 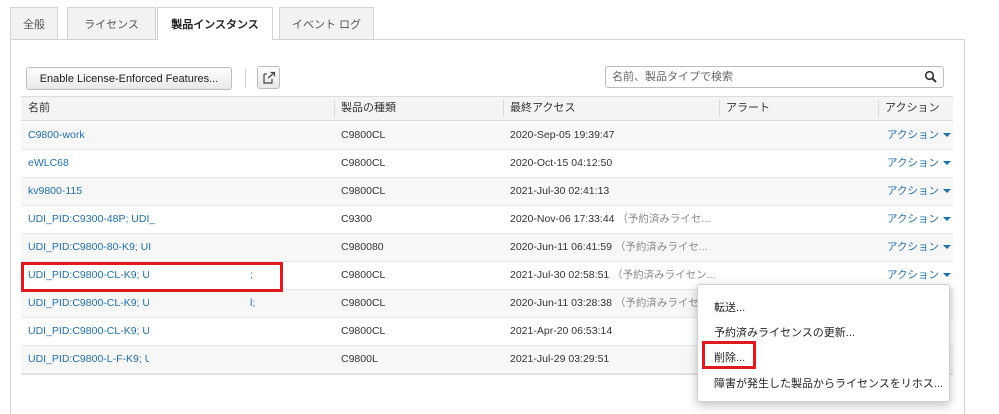 What do you see at coordinates (560, 275) in the screenshot?
I see `last-access-time: 2021-Jul-30 02:58:51` at bounding box center [560, 275].